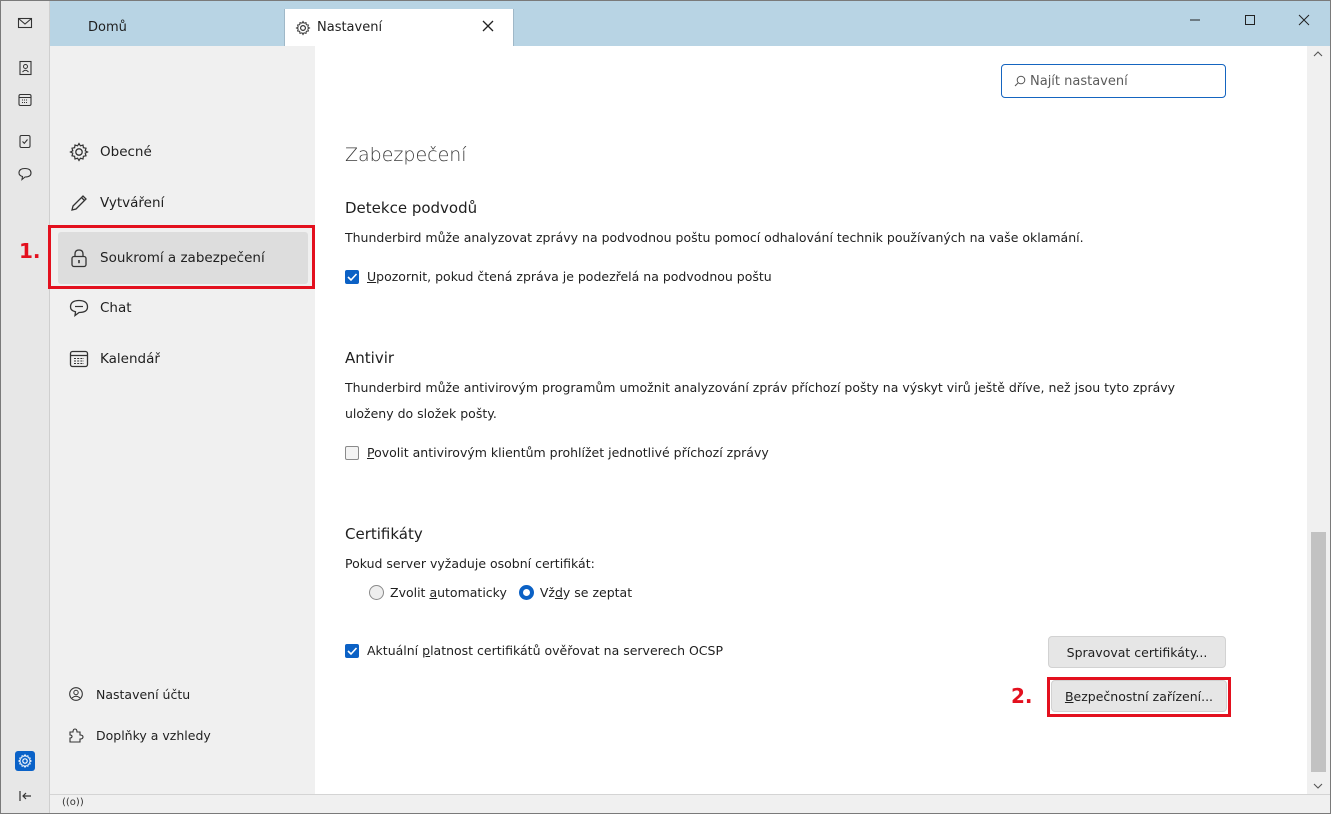 This screenshot has width=1331, height=814. I want to click on radio-unselected, so click(376, 592).